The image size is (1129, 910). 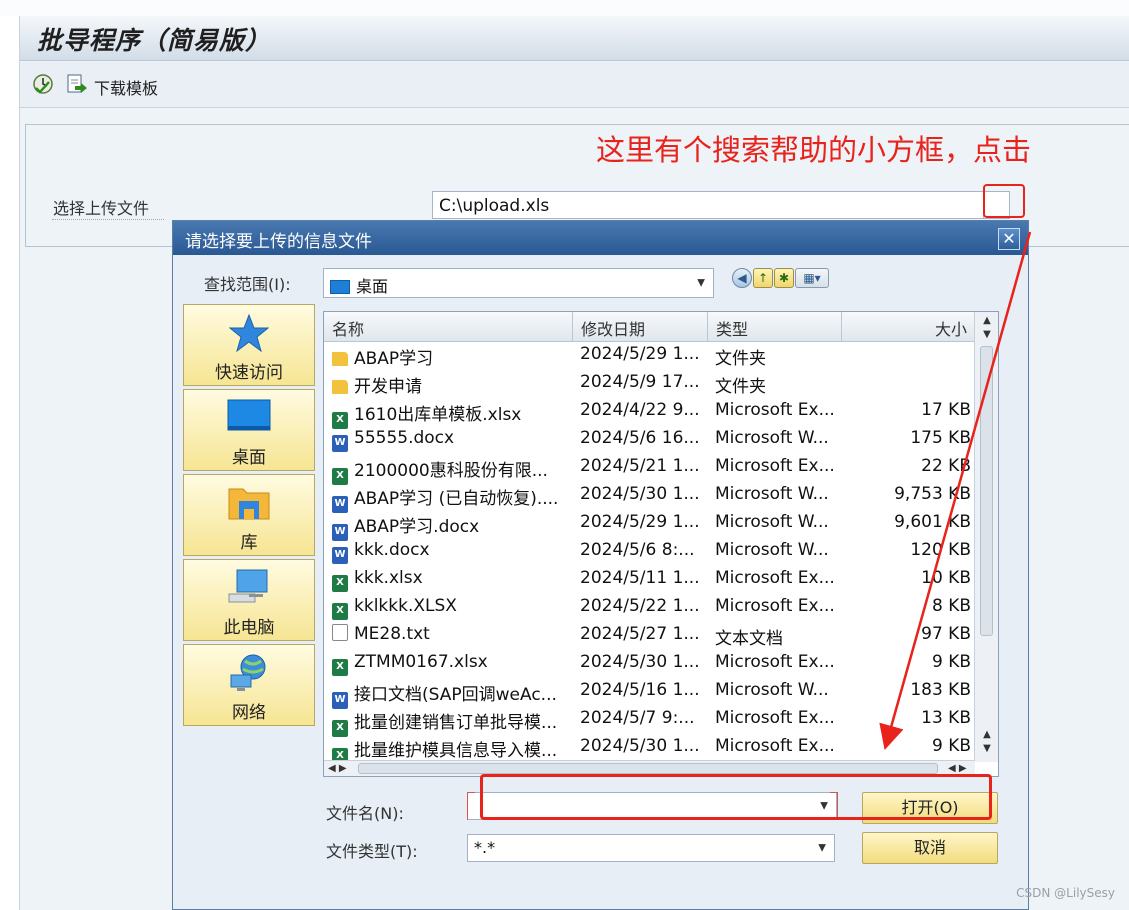 I want to click on place-library: 库, so click(x=249, y=515).